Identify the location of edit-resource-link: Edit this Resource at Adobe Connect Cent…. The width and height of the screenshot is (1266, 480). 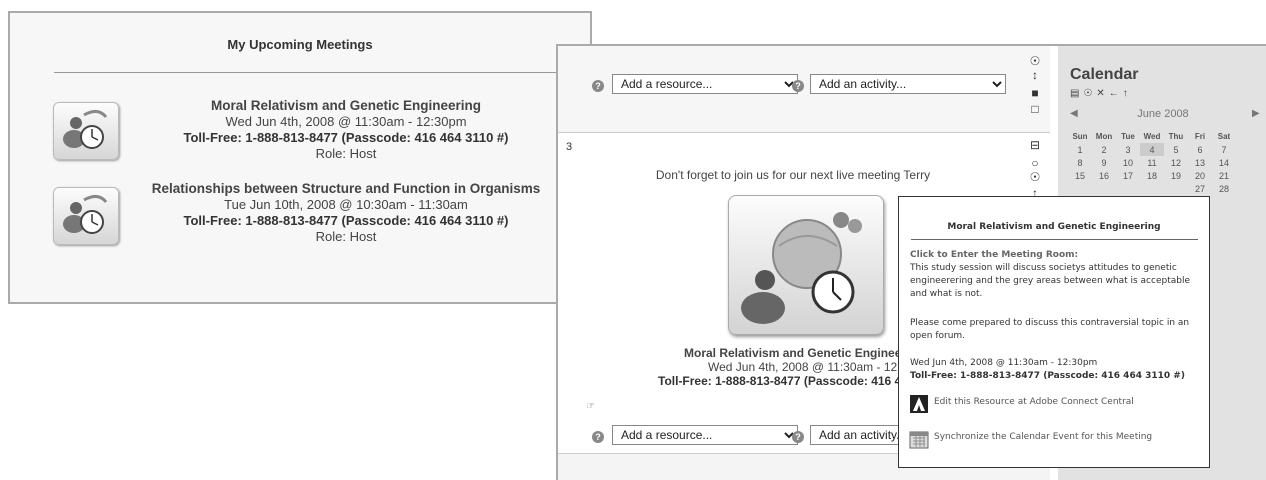
(1034, 402).